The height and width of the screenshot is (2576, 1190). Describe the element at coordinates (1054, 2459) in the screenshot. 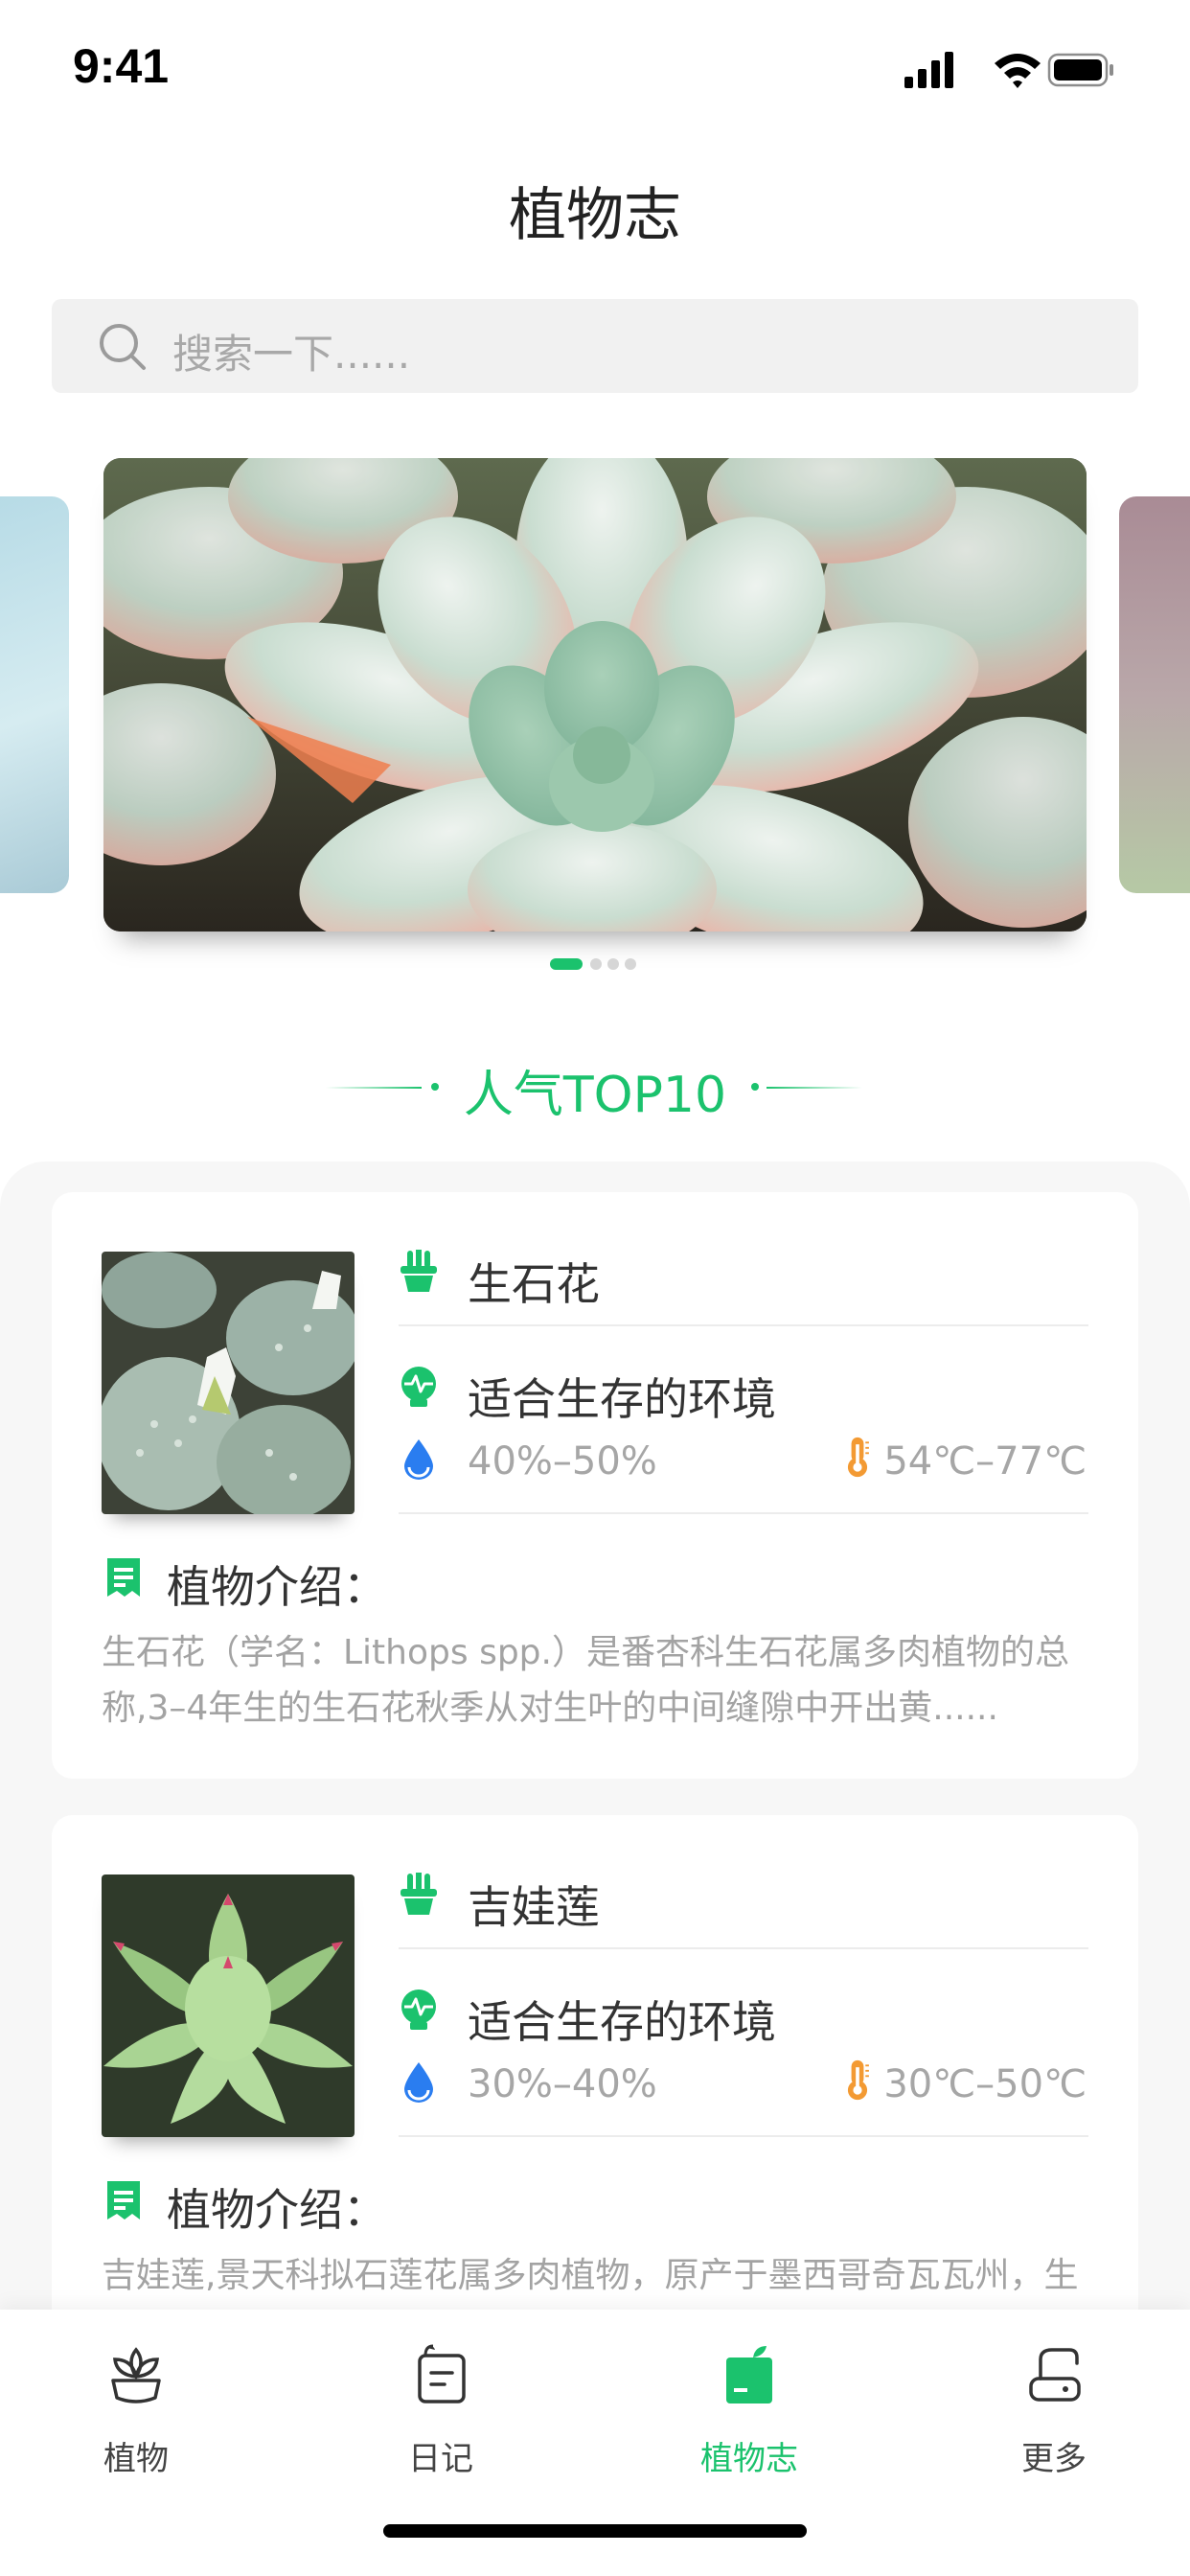

I see `tab-label: 更多` at that location.